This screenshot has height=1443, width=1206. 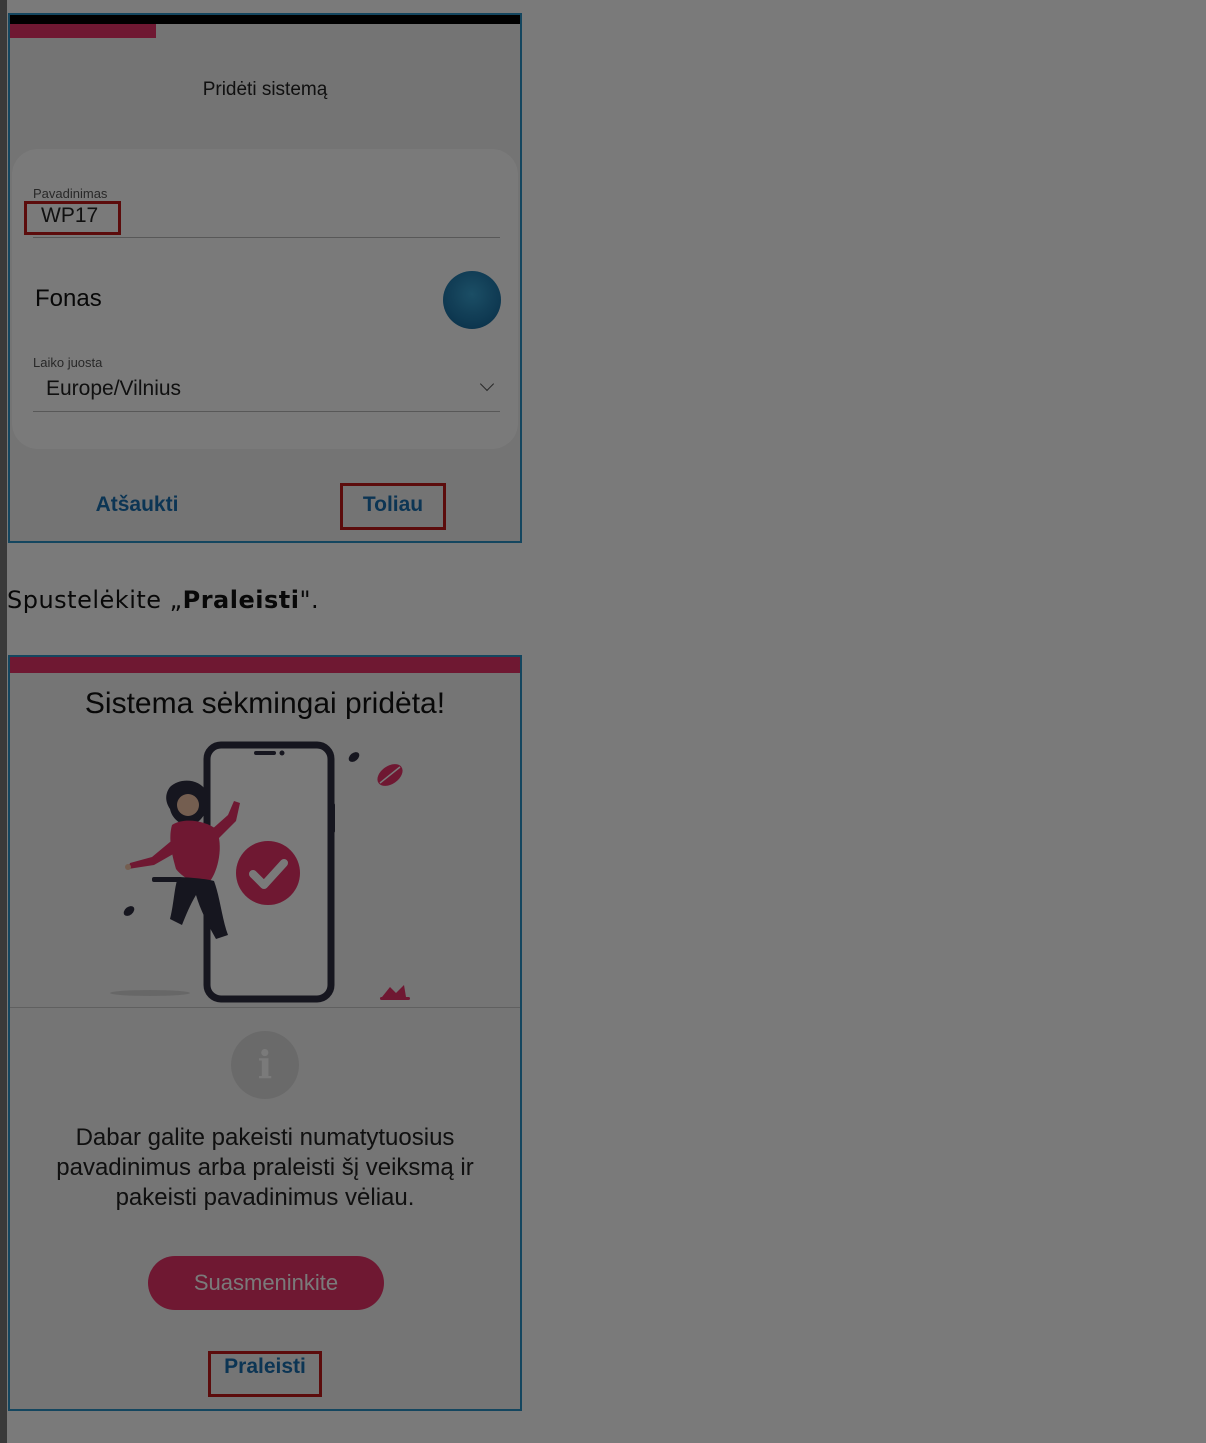 What do you see at coordinates (487, 384) in the screenshot?
I see `chevron-down-icon` at bounding box center [487, 384].